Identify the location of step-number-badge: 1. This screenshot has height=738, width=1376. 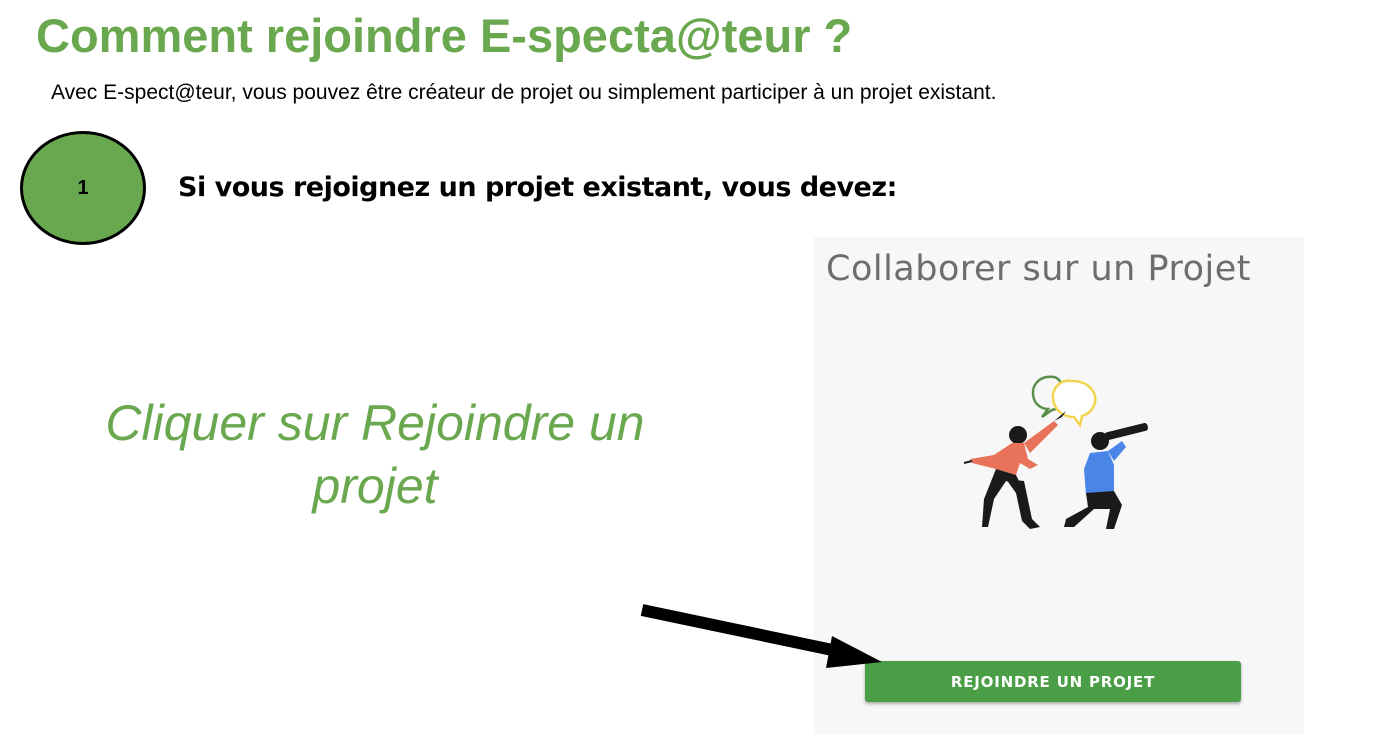
(83, 188).